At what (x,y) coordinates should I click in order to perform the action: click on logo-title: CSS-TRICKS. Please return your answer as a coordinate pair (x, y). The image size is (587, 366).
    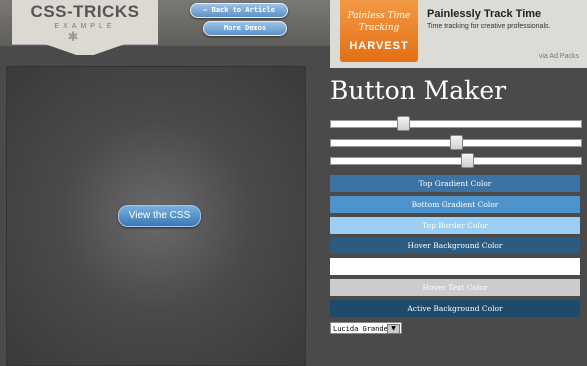
    Looking at the image, I should click on (85, 11).